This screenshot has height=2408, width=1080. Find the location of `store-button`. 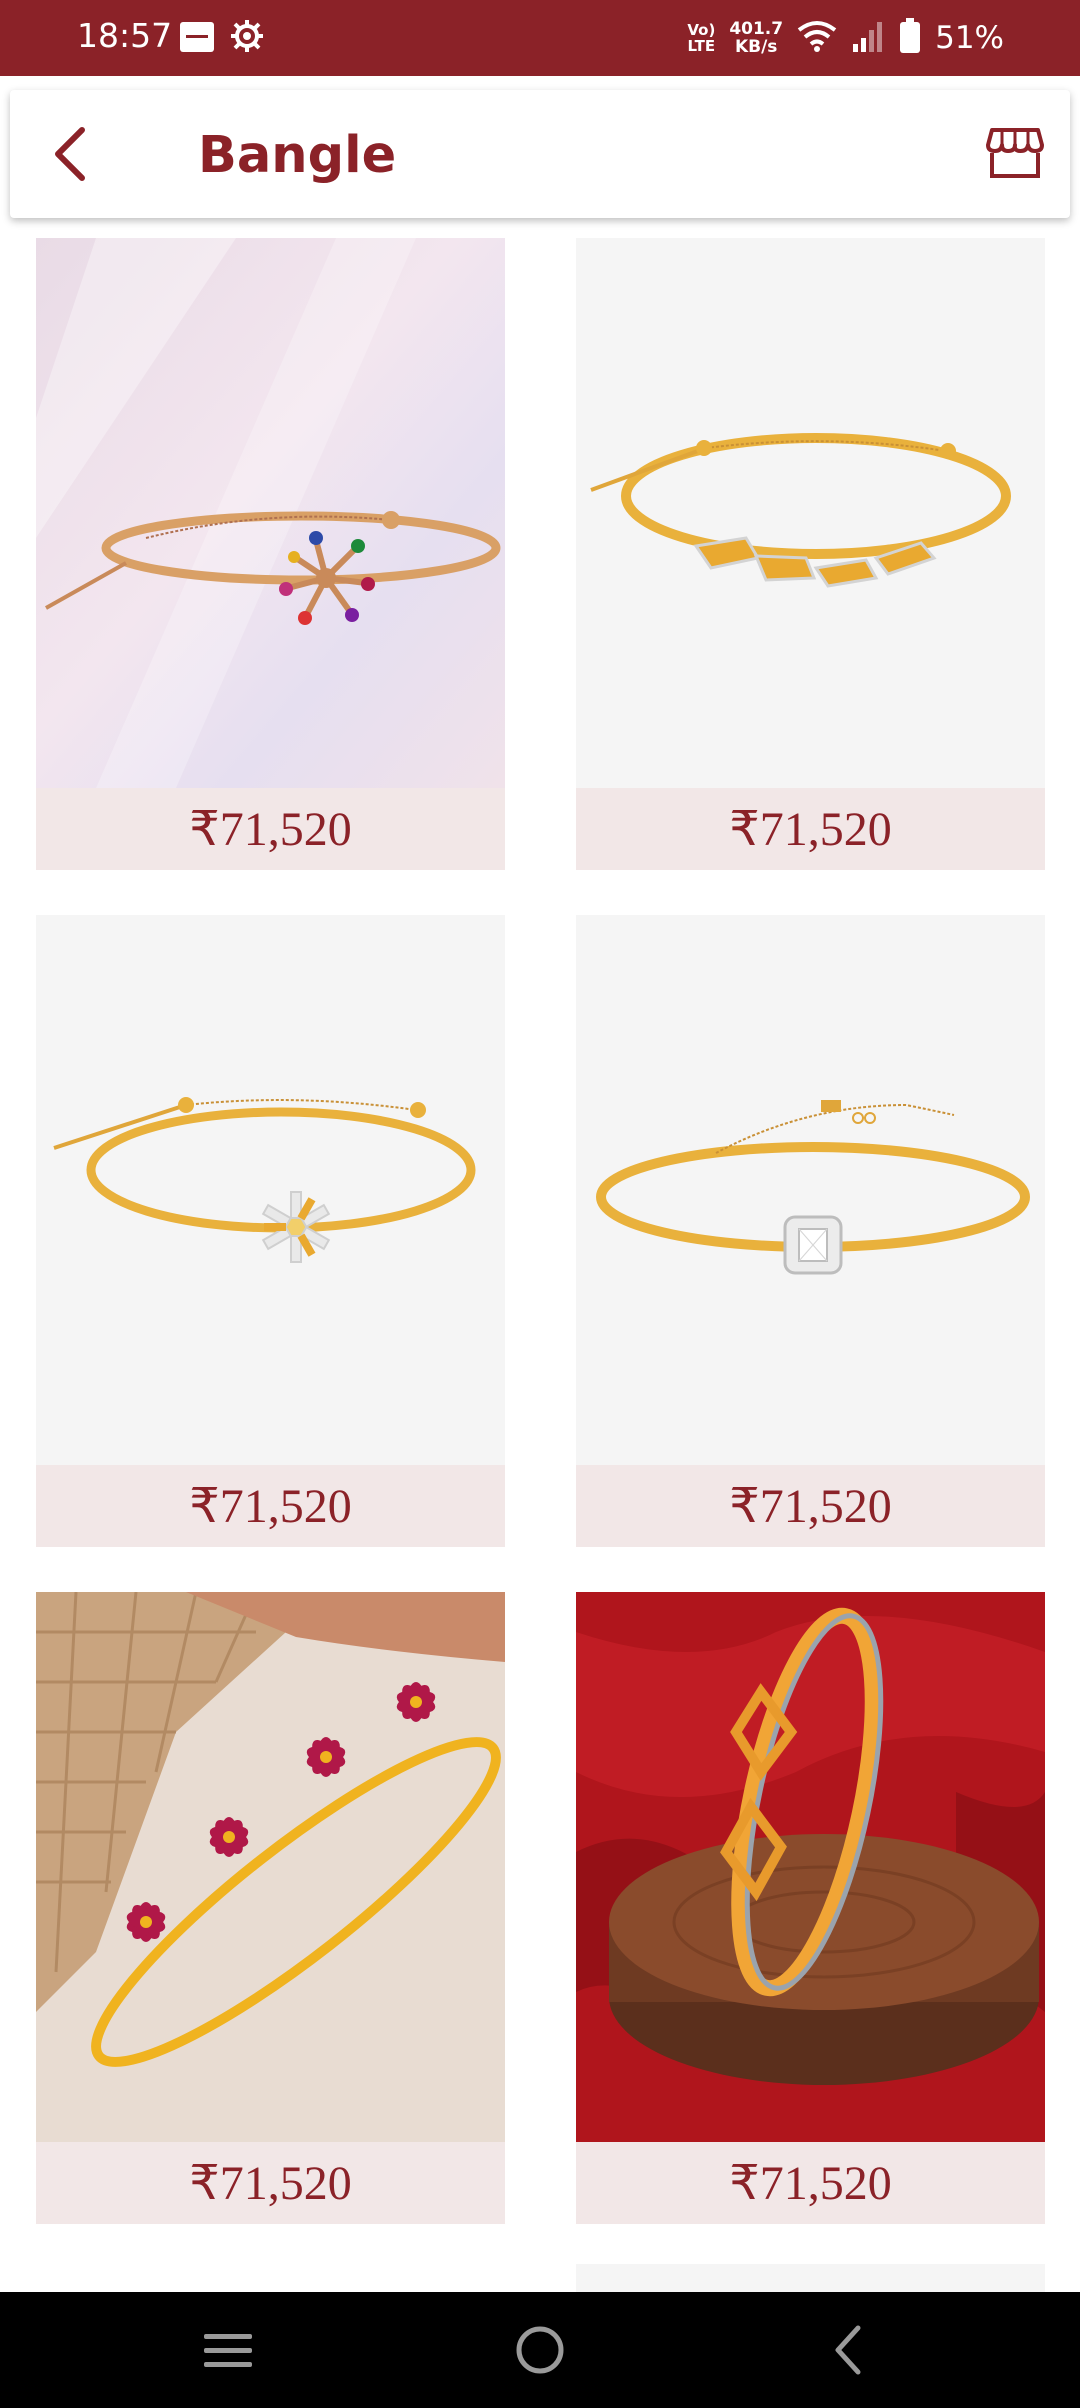

store-button is located at coordinates (1015, 153).